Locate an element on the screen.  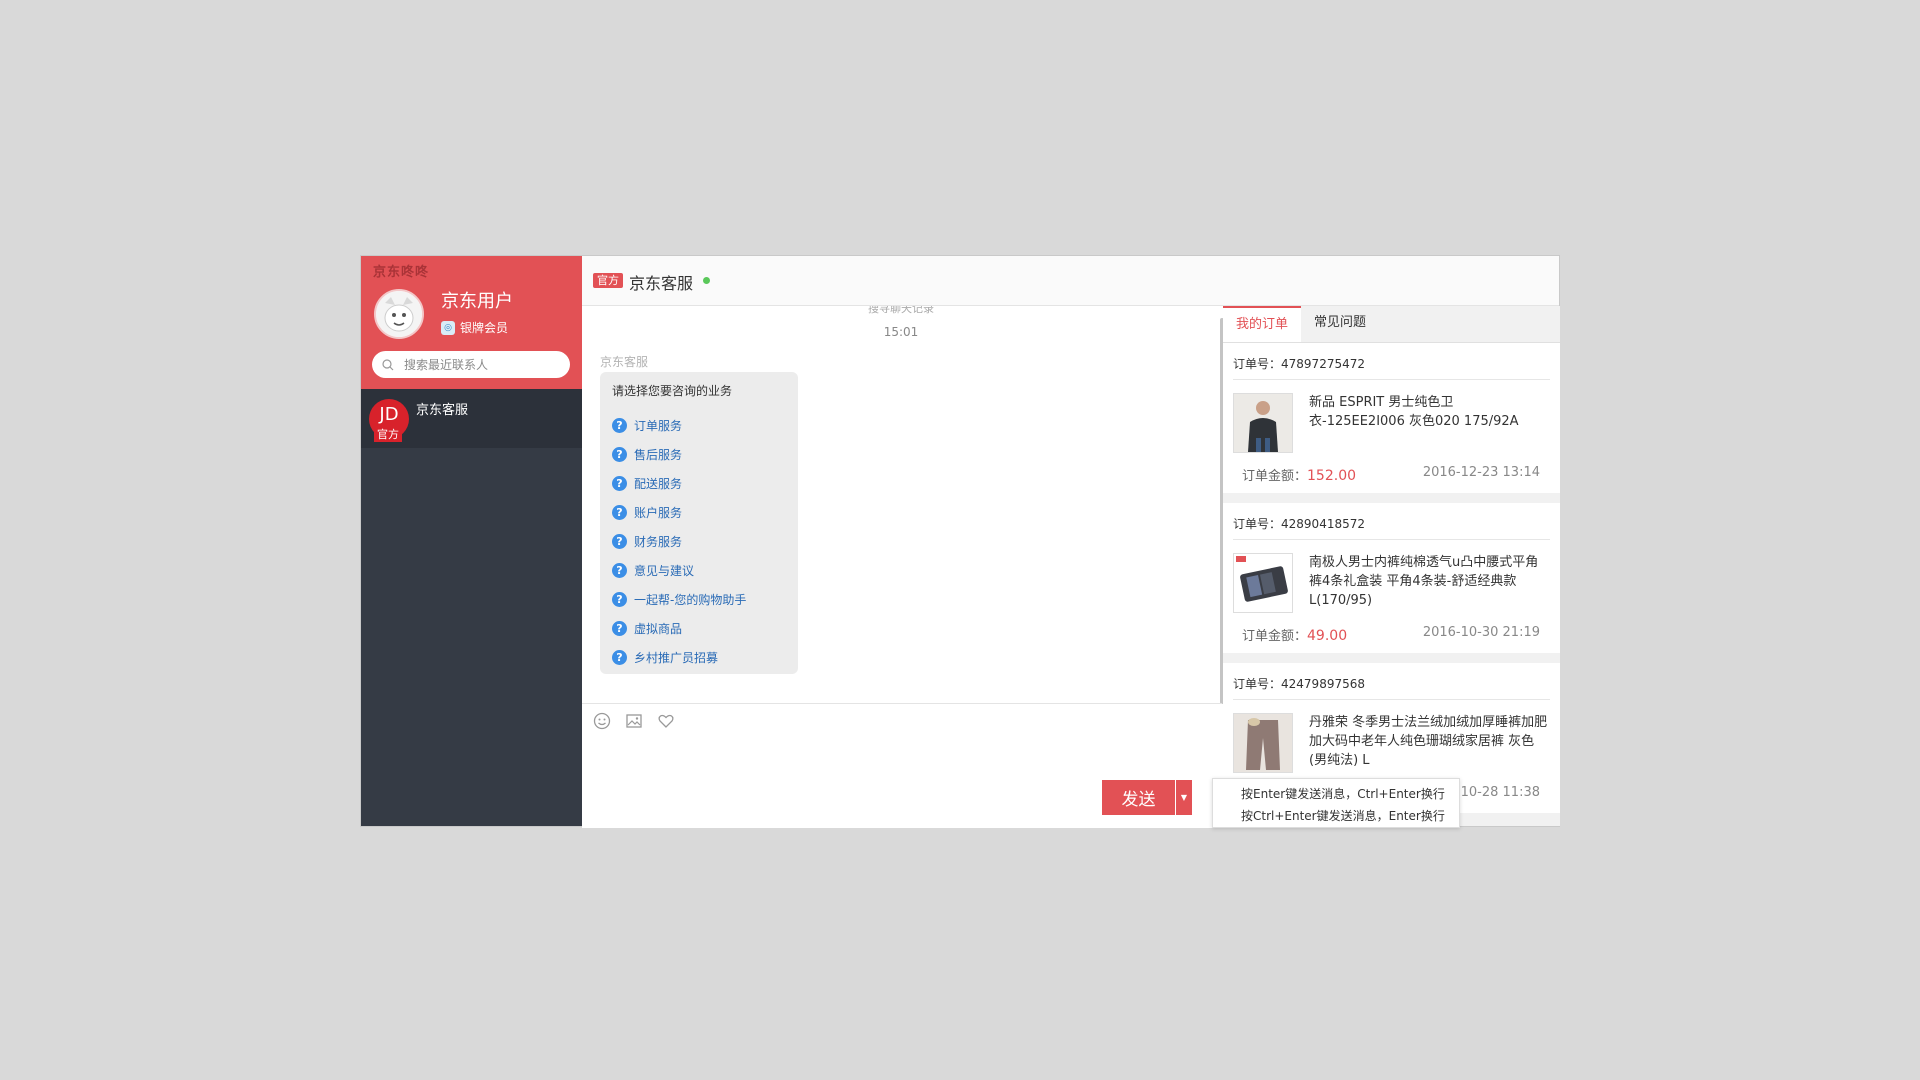
service-label: 虚拟商品 is located at coordinates (658, 629).